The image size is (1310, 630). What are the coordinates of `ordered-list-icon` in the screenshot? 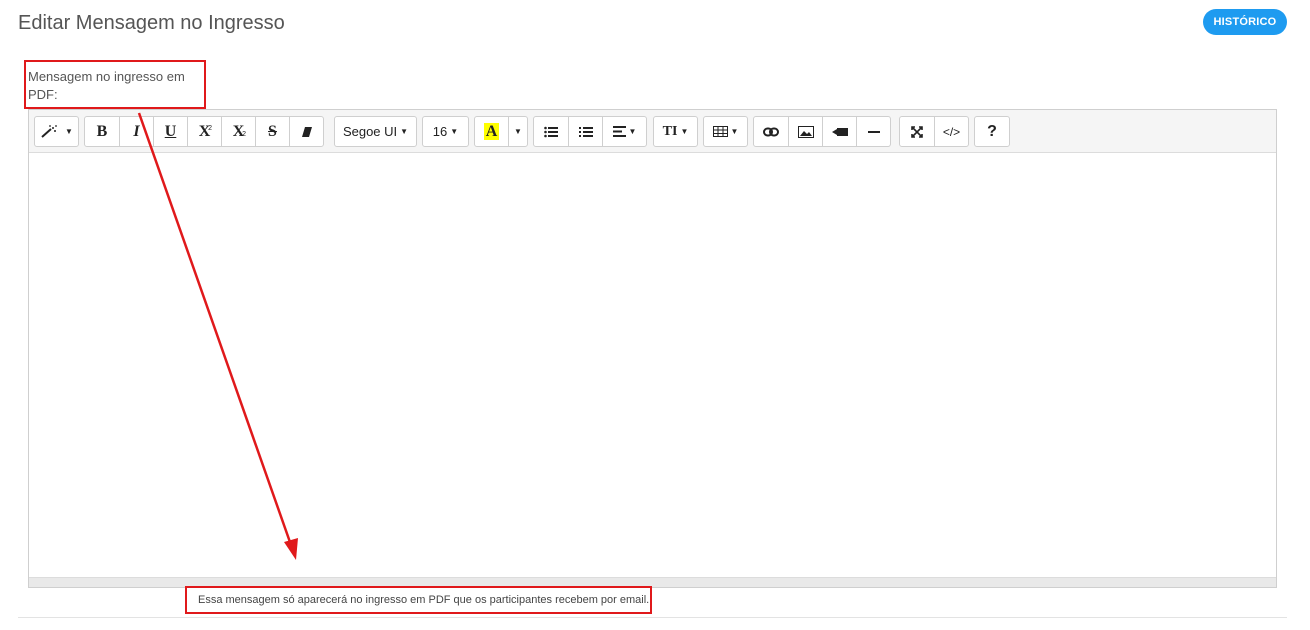 It's located at (585, 131).